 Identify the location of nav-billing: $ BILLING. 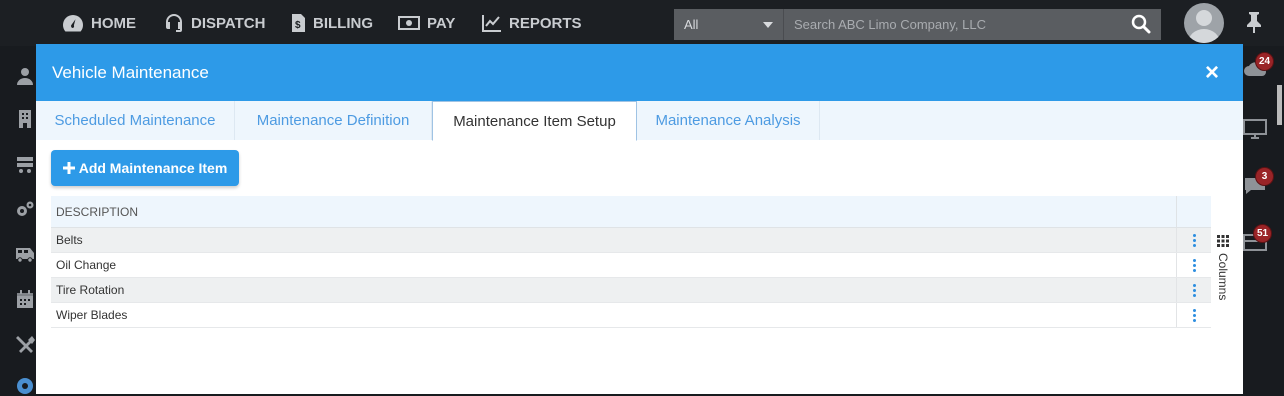
(332, 23).